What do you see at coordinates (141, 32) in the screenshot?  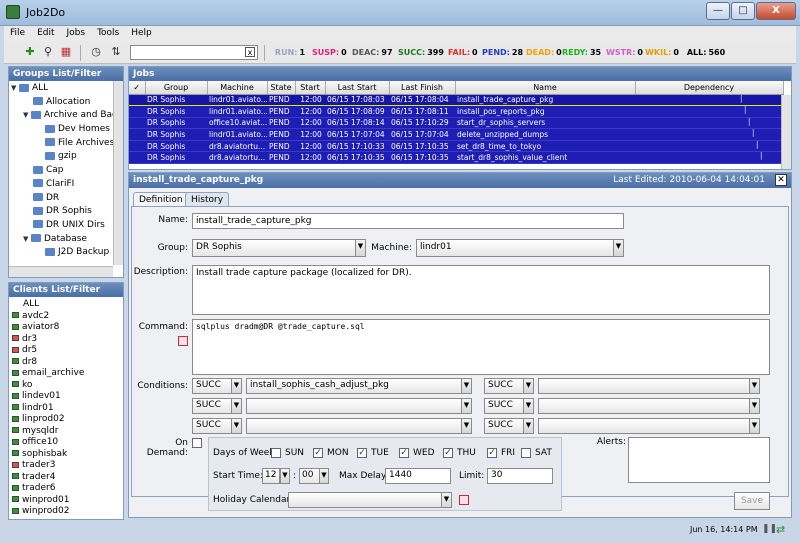 I see `menu-help: Help` at bounding box center [141, 32].